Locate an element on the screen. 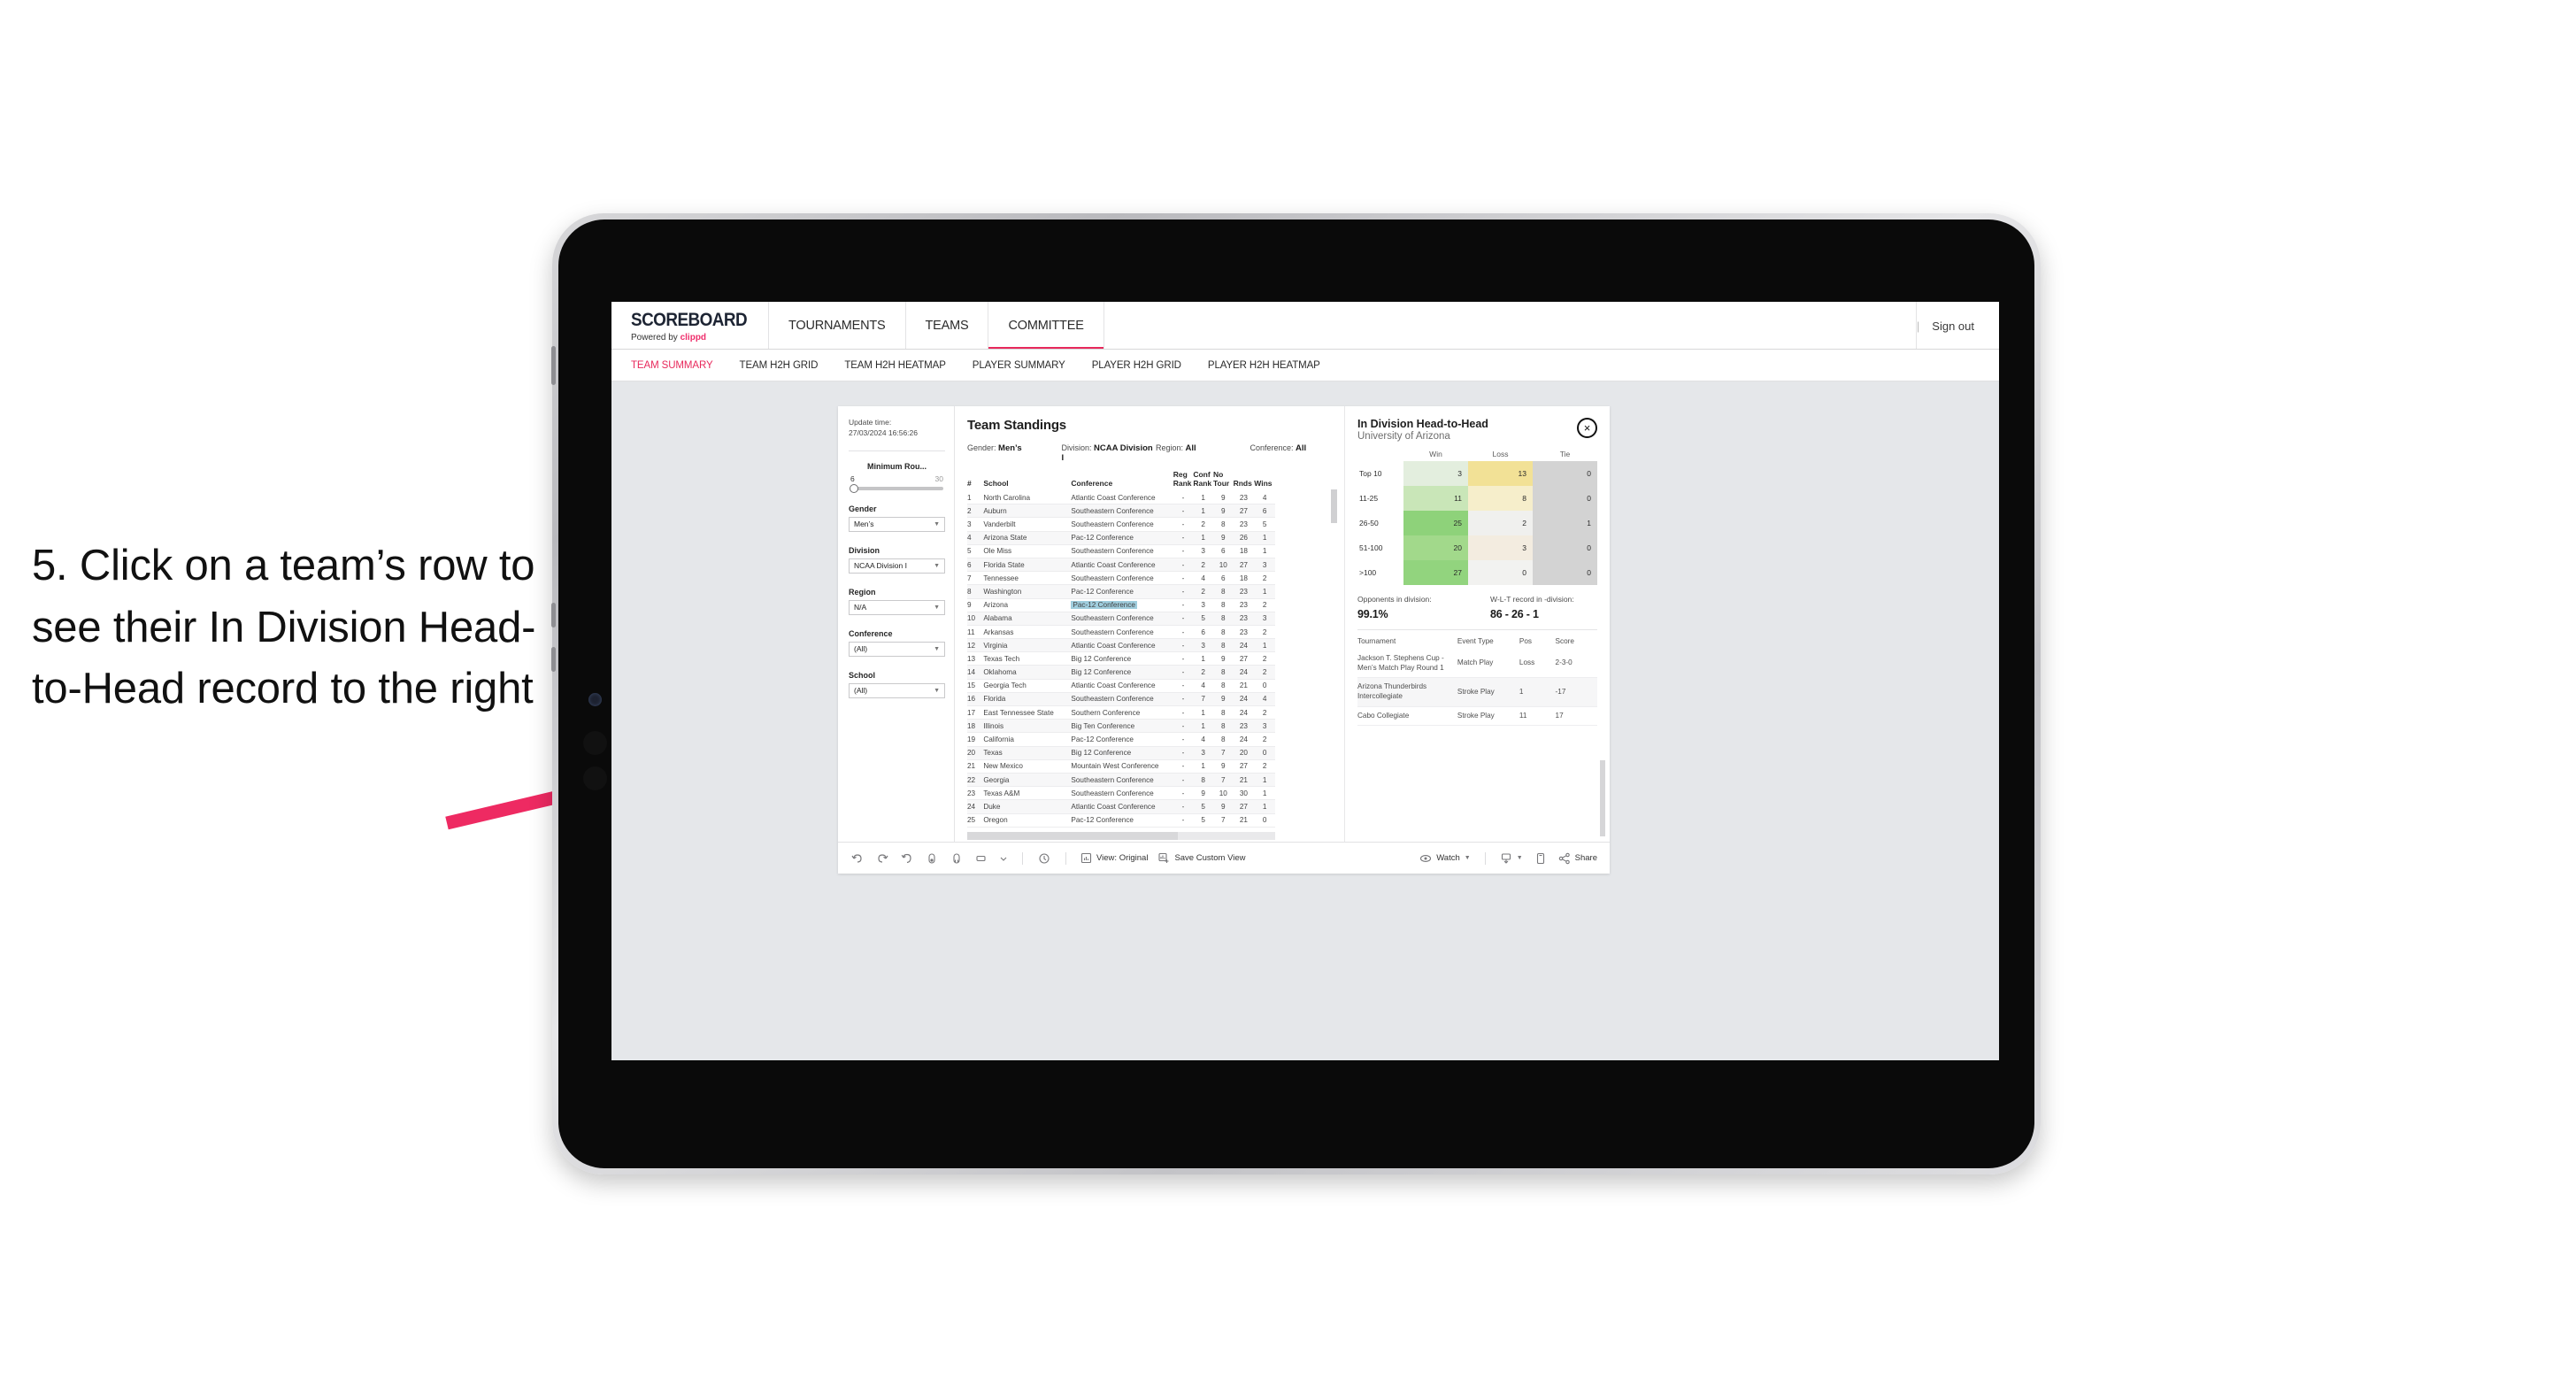 The width and height of the screenshot is (2576, 1386). share-button: Share is located at coordinates (1577, 858).